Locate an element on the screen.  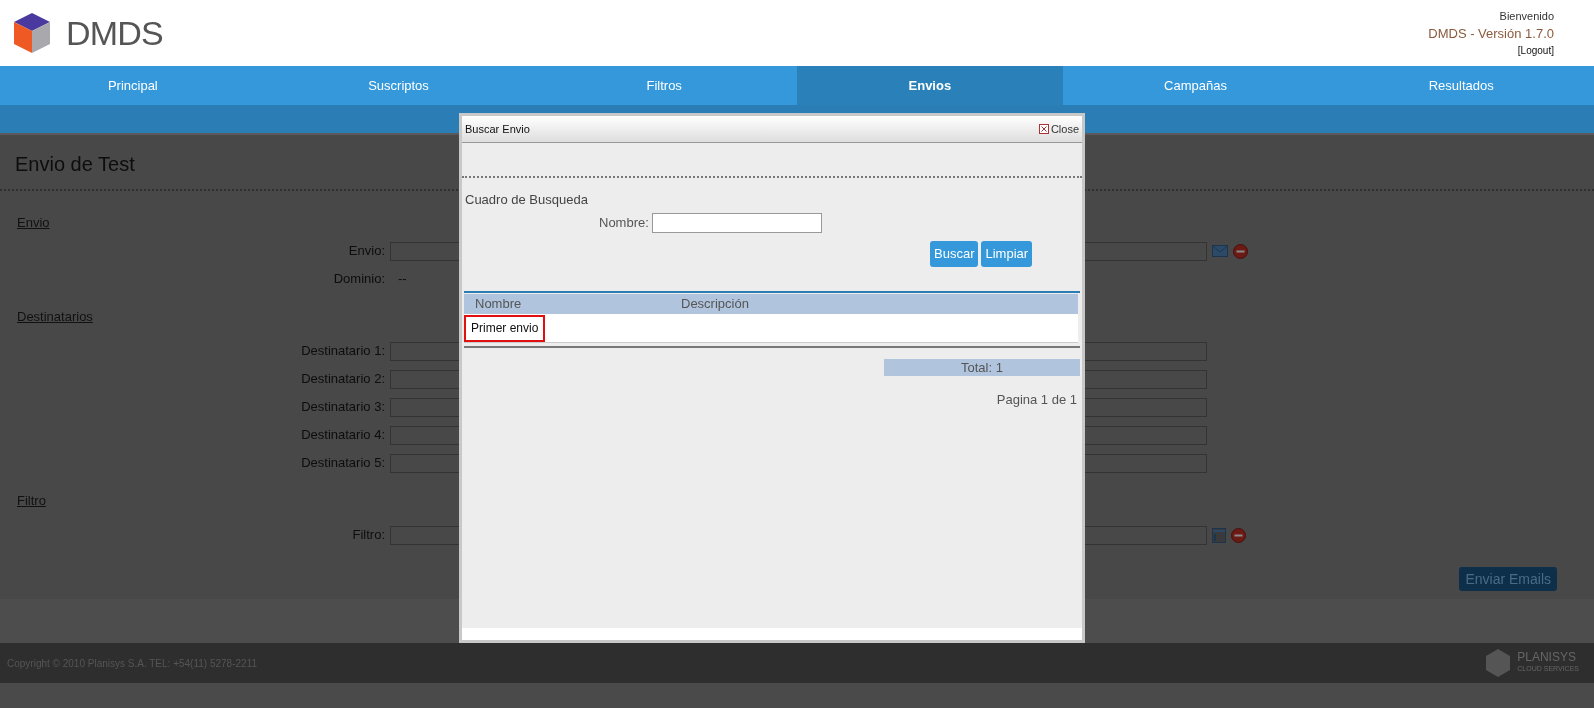
nav-tab: Principal is located at coordinates (133, 85).